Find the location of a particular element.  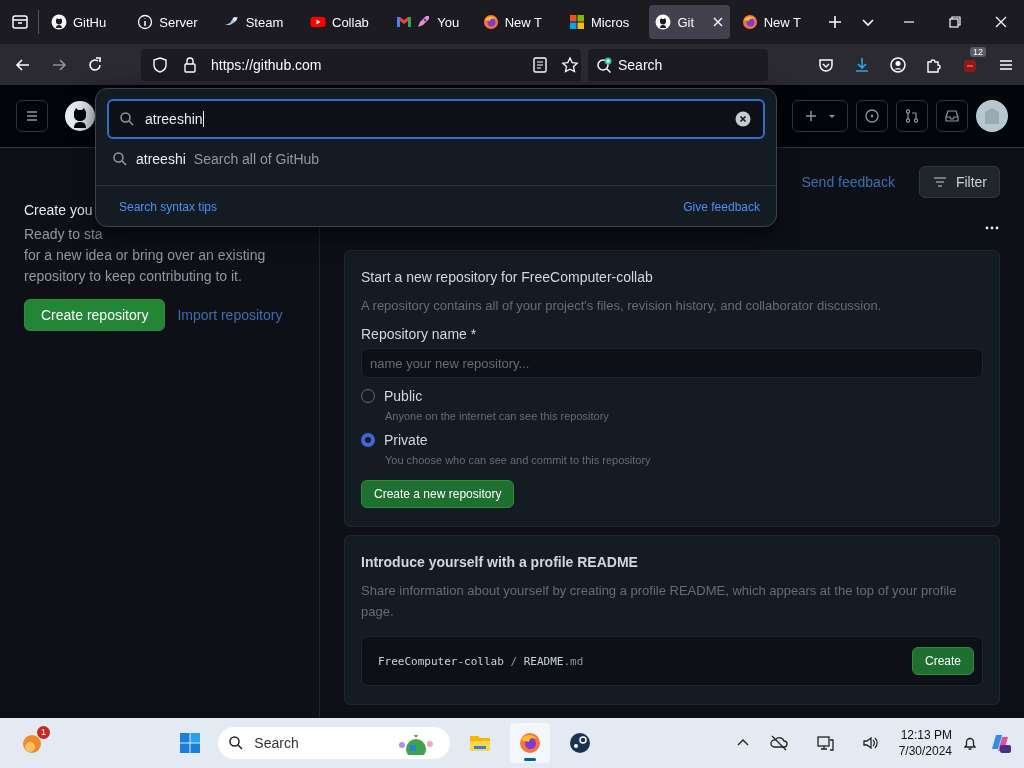

sidebar-text: for a new idea or bring over an existing is located at coordinates (145, 255).